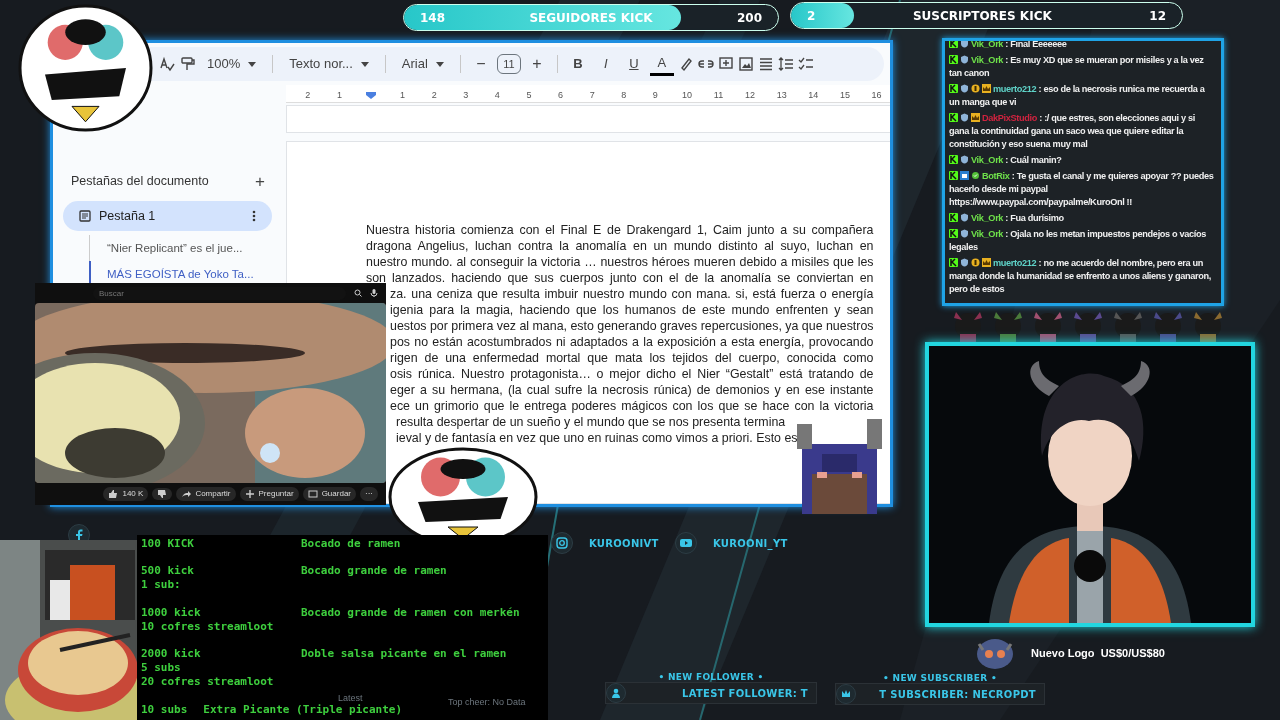 This screenshot has width=1280, height=720. Describe the element at coordinates (632, 406) in the screenshot. I see `paragraph-line: ece un grimorio que le entrega poderes mágicos con los que se hace con la victoria` at that location.